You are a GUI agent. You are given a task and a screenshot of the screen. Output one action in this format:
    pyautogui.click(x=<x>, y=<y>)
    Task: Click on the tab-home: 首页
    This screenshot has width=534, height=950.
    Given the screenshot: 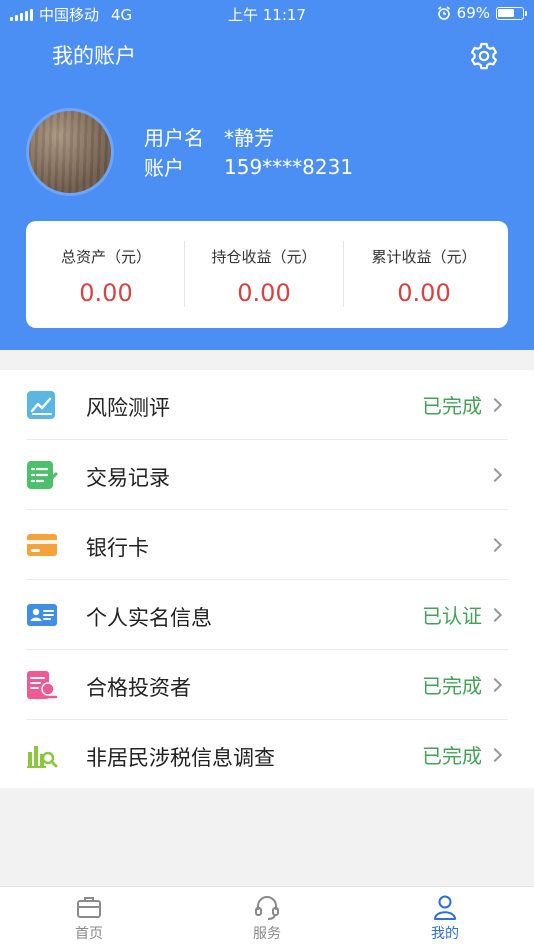 What is the action you would take?
    pyautogui.click(x=89, y=918)
    